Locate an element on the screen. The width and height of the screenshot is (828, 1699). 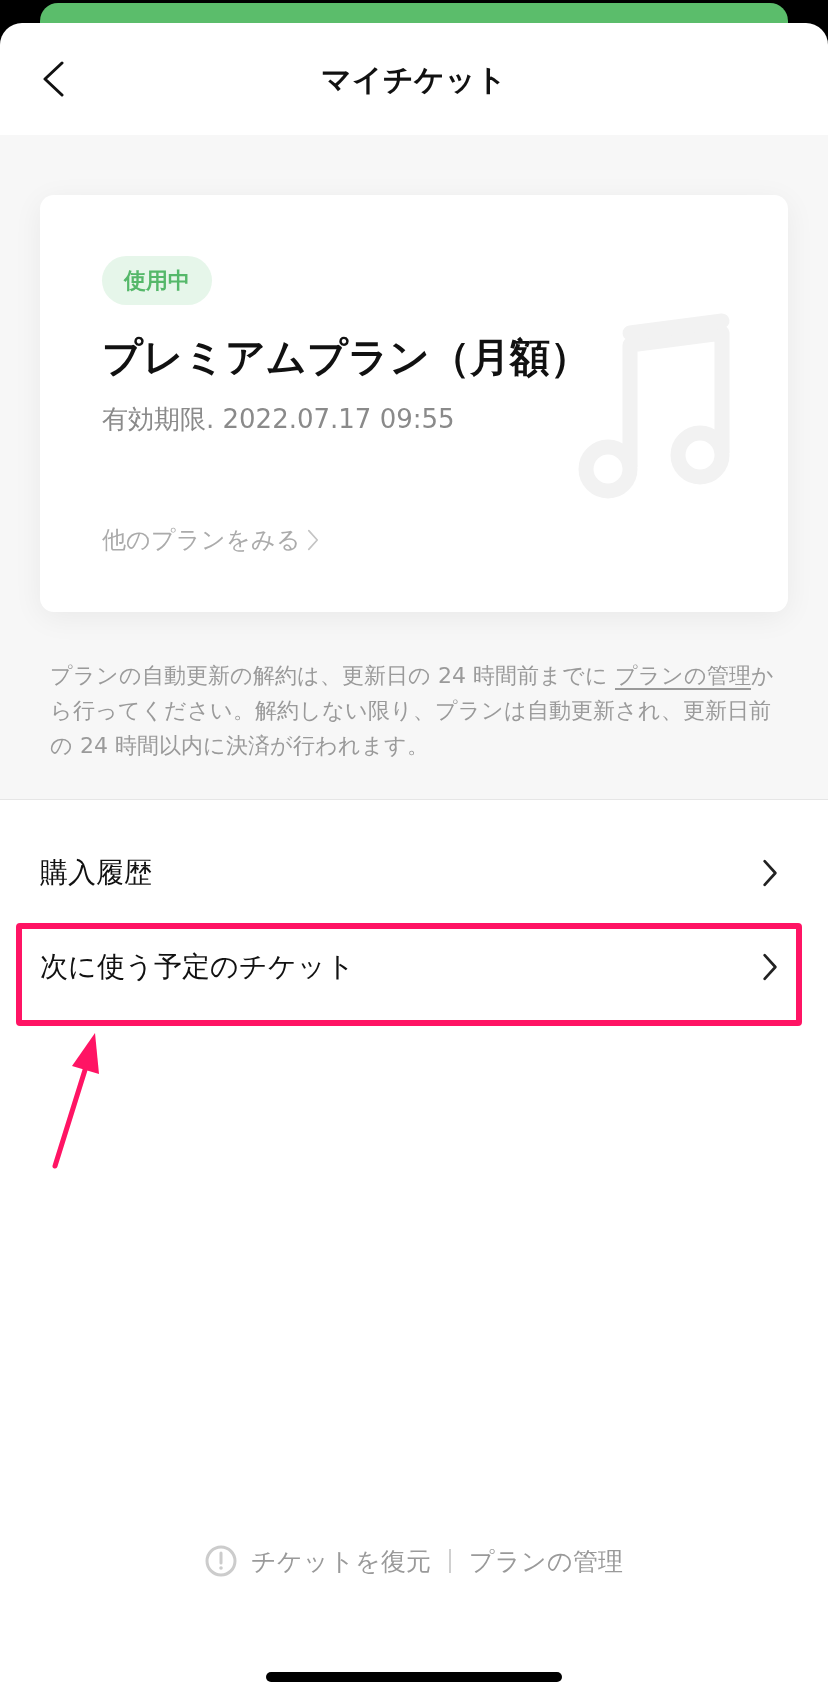
auto-renewal-notice: プランの自動更新の解約は、更新日の 24 時間前までに プランの管理から行ってください。解約しない限り、プランは自動更新され、更新日前の 24 時間以内に決済が行われます。 is located at coordinates (412, 711).